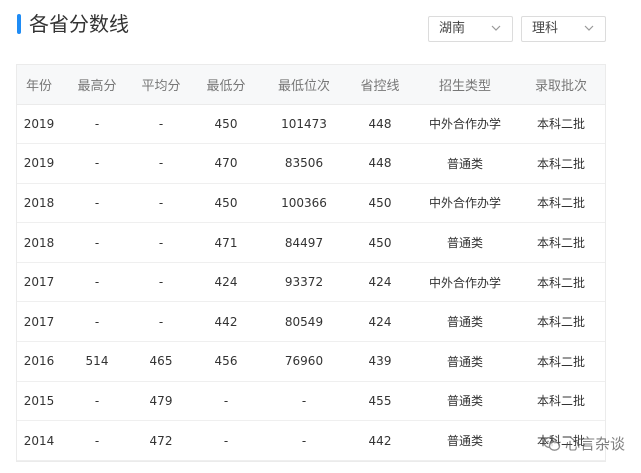 The width and height of the screenshot is (641, 473). Describe the element at coordinates (545, 28) in the screenshot. I see `subject-select-value: 理科` at that location.